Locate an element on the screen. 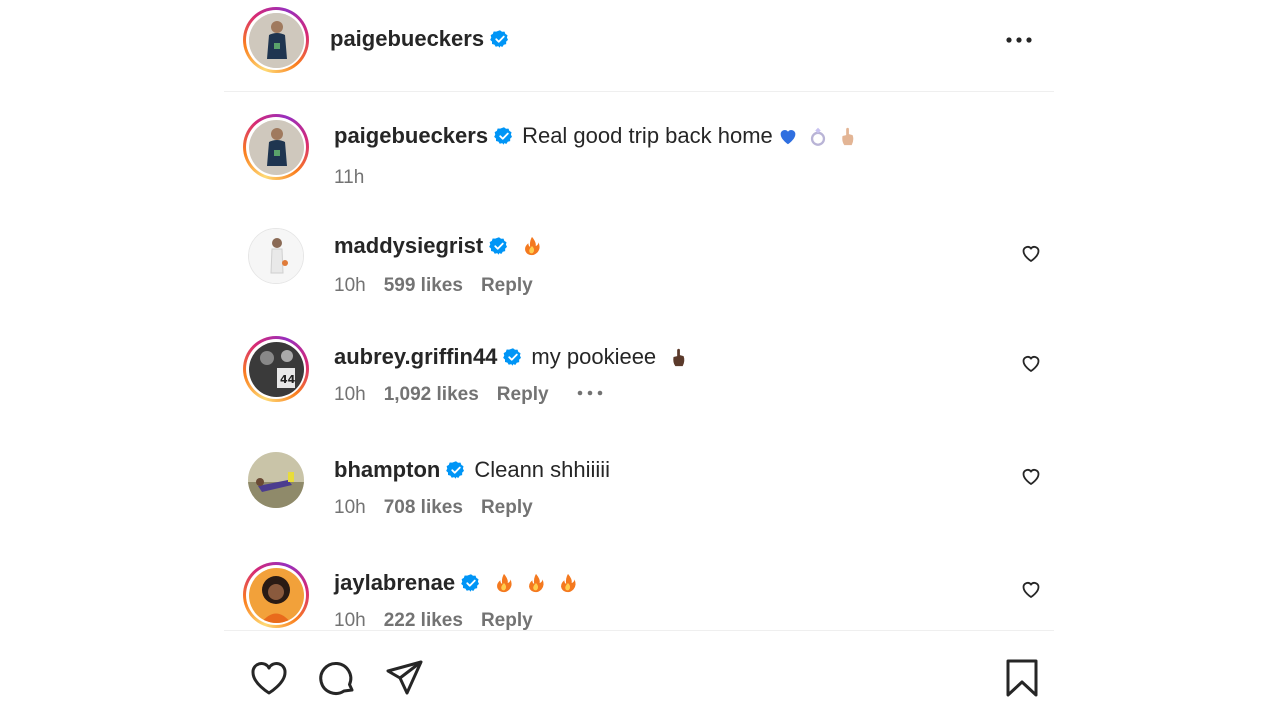  comment-username: maddysiegrist is located at coordinates (408, 245).